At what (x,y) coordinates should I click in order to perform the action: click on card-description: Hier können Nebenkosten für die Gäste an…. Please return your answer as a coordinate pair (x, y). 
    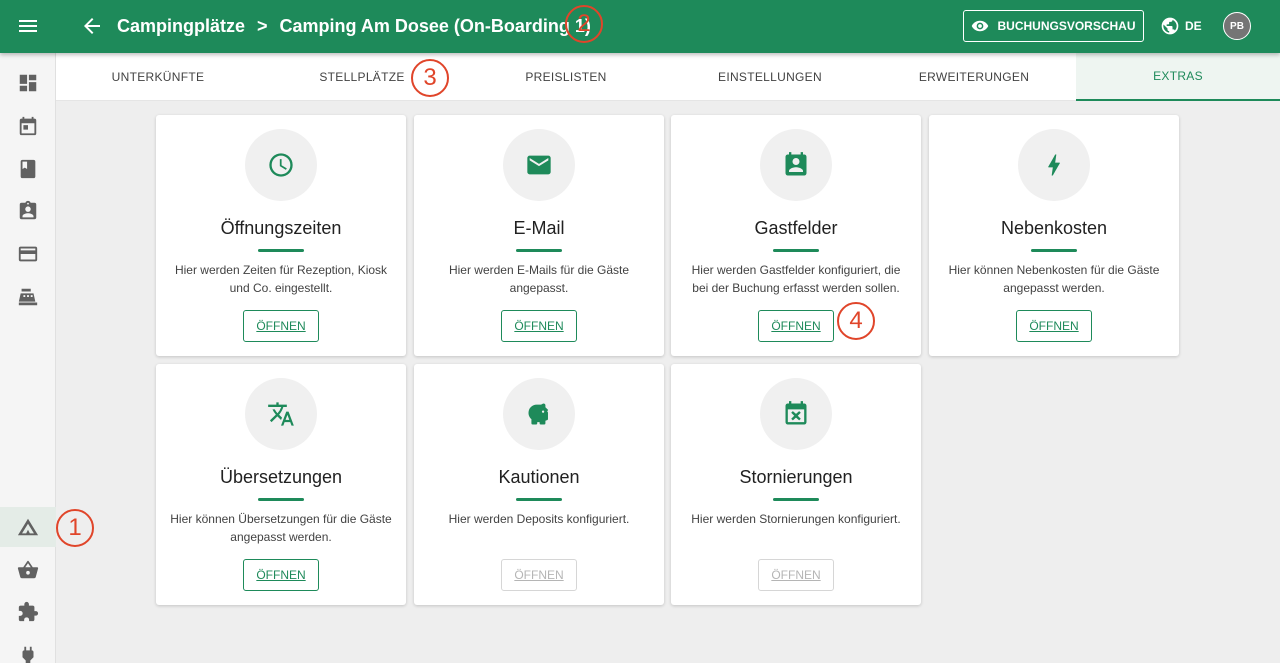
    Looking at the image, I should click on (1054, 279).